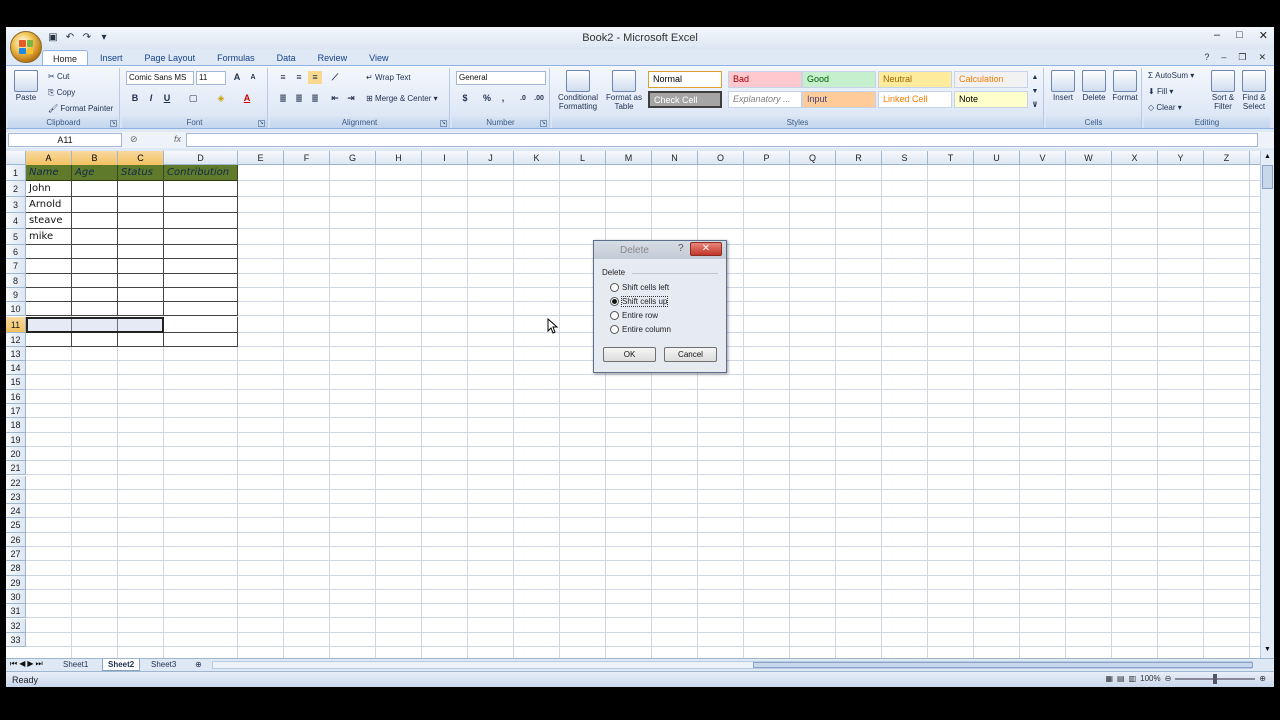 This screenshot has height=720, width=1280. I want to click on cell-style-check-cell: Check Cell, so click(685, 99).